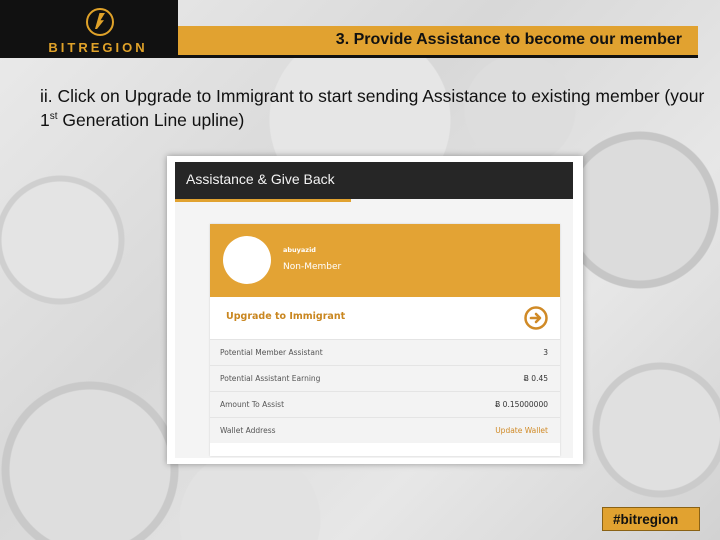  I want to click on panel-title: Assistance & Give Back, so click(260, 179).